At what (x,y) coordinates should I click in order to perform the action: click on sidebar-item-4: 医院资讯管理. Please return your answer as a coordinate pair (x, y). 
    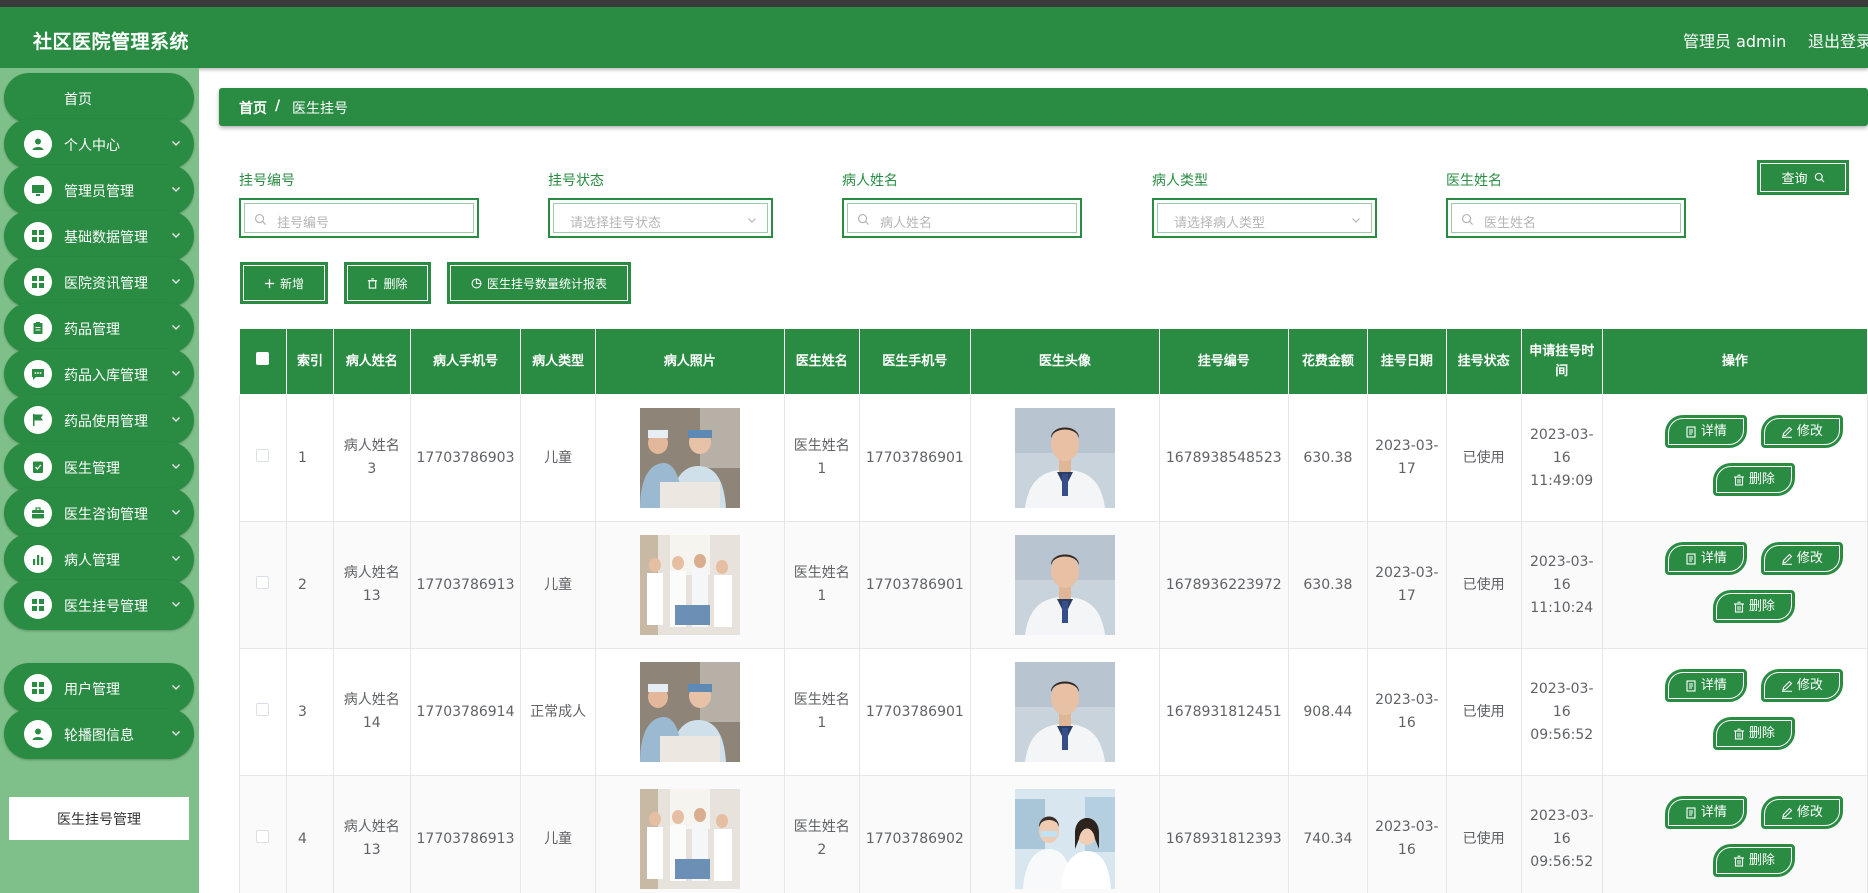
    Looking at the image, I should click on (99, 282).